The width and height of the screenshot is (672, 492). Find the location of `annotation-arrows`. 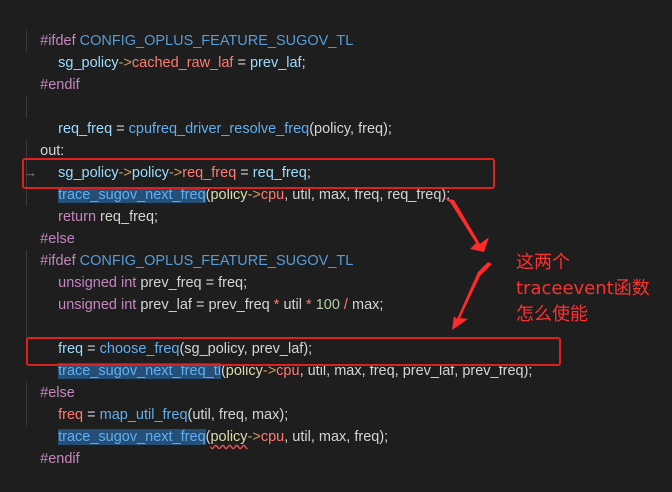

annotation-arrows is located at coordinates (468, 264).